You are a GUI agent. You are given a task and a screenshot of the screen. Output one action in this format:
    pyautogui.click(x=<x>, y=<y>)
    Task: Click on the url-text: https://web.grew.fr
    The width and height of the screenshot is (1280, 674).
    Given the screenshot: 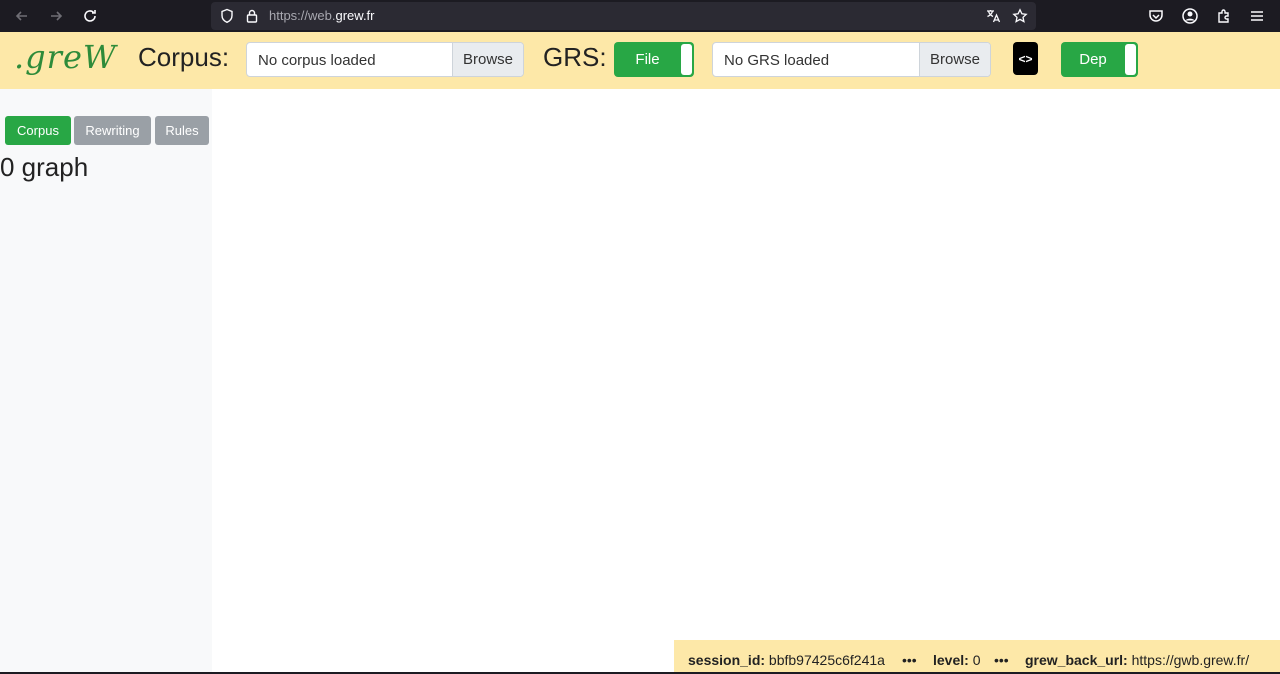 What is the action you would take?
    pyautogui.click(x=322, y=15)
    